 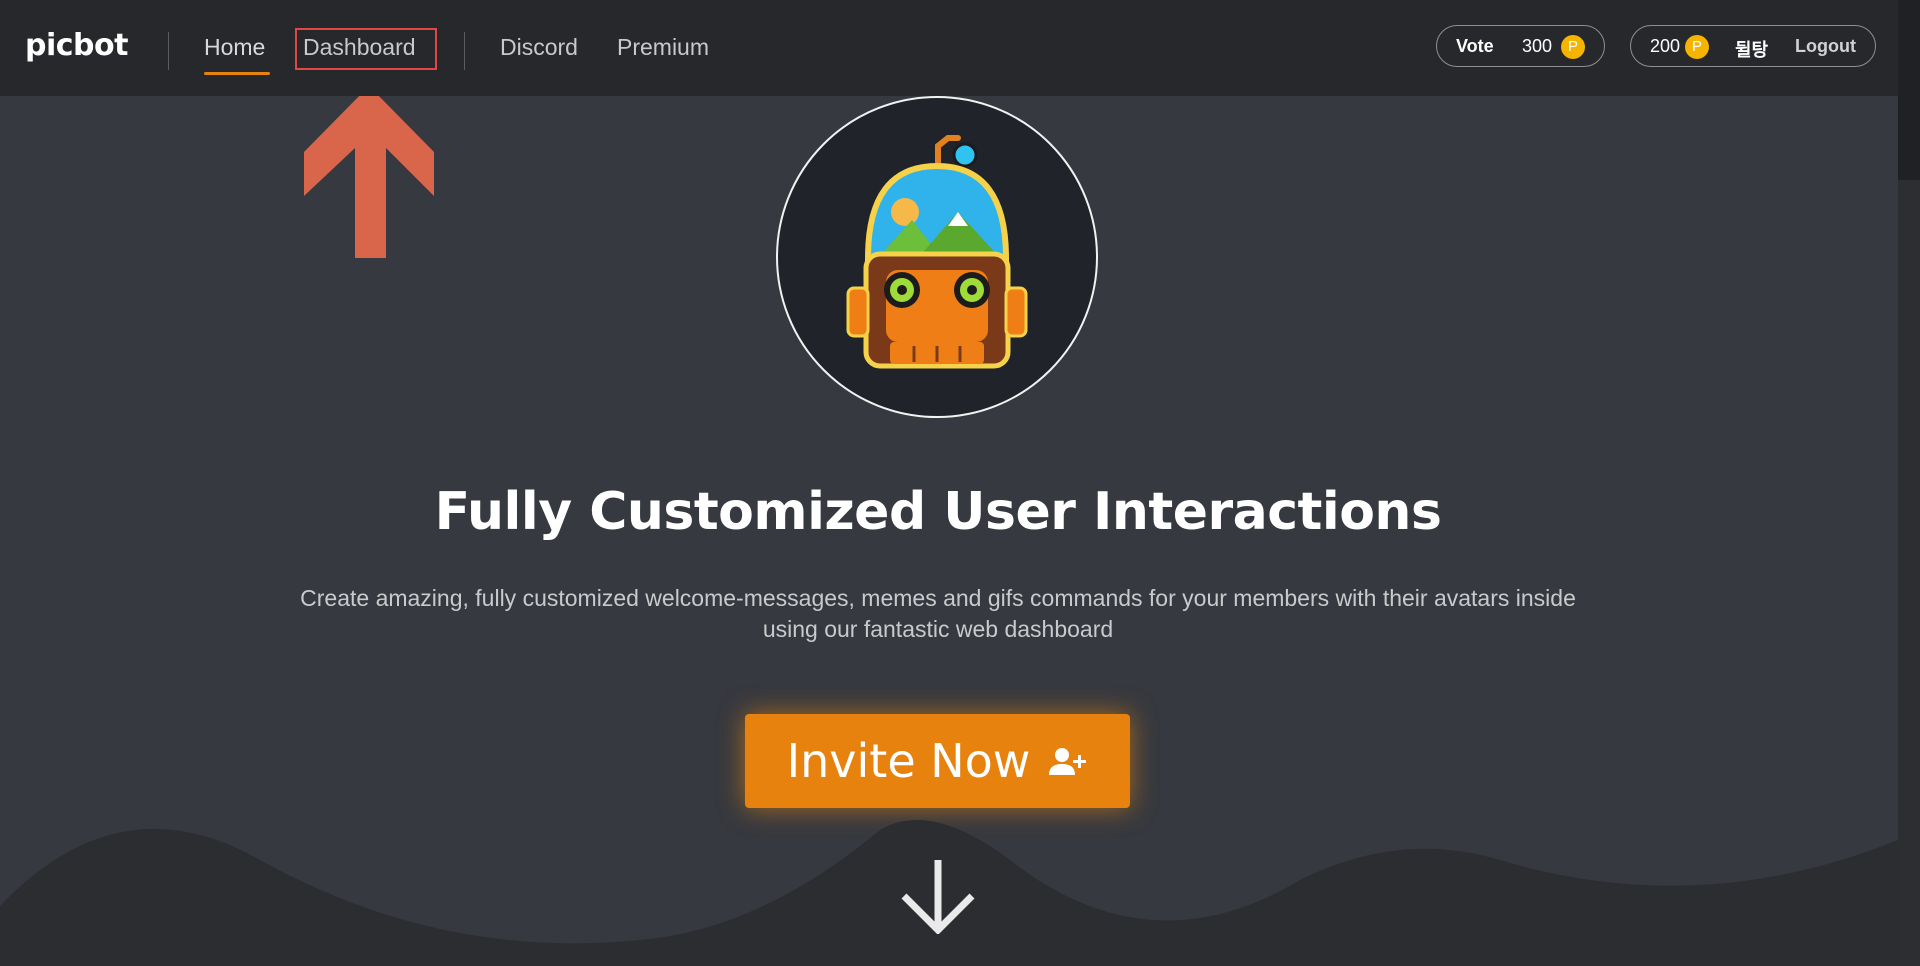 I want to click on vote-pill: Vote 300 P, so click(x=1520, y=46).